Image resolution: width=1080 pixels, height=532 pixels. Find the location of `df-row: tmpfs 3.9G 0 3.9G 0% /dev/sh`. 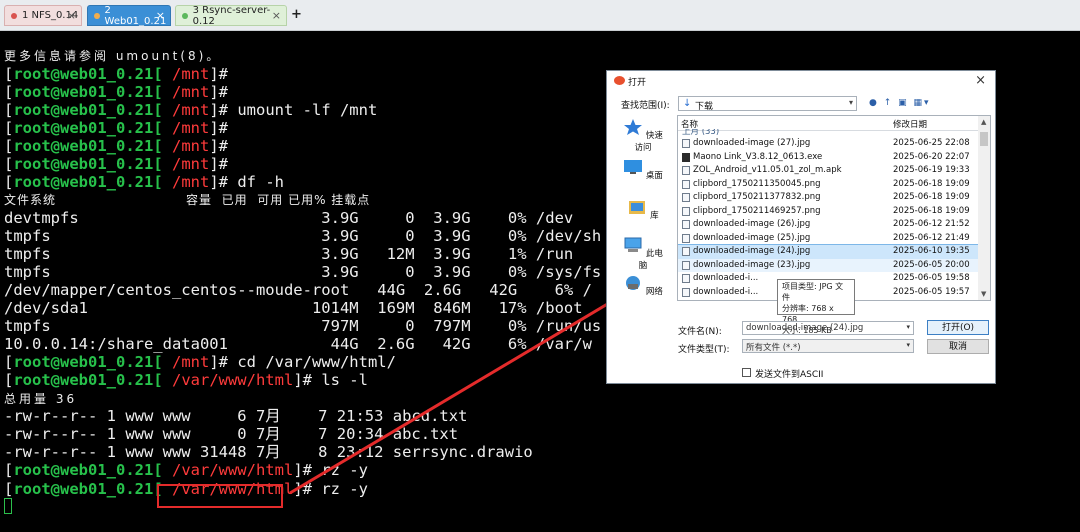

df-row: tmpfs 3.9G 0 3.9G 0% /dev/sh is located at coordinates (303, 236).